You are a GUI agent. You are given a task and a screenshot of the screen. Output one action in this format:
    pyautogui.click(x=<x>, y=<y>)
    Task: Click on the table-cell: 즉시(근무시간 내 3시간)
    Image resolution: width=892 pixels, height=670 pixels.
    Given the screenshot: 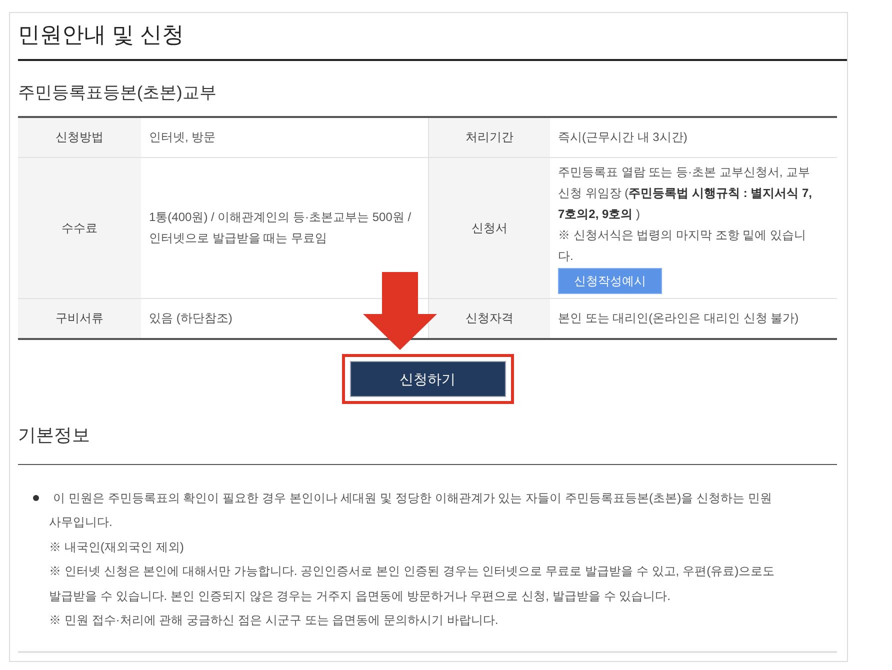 What is the action you would take?
    pyautogui.click(x=693, y=138)
    